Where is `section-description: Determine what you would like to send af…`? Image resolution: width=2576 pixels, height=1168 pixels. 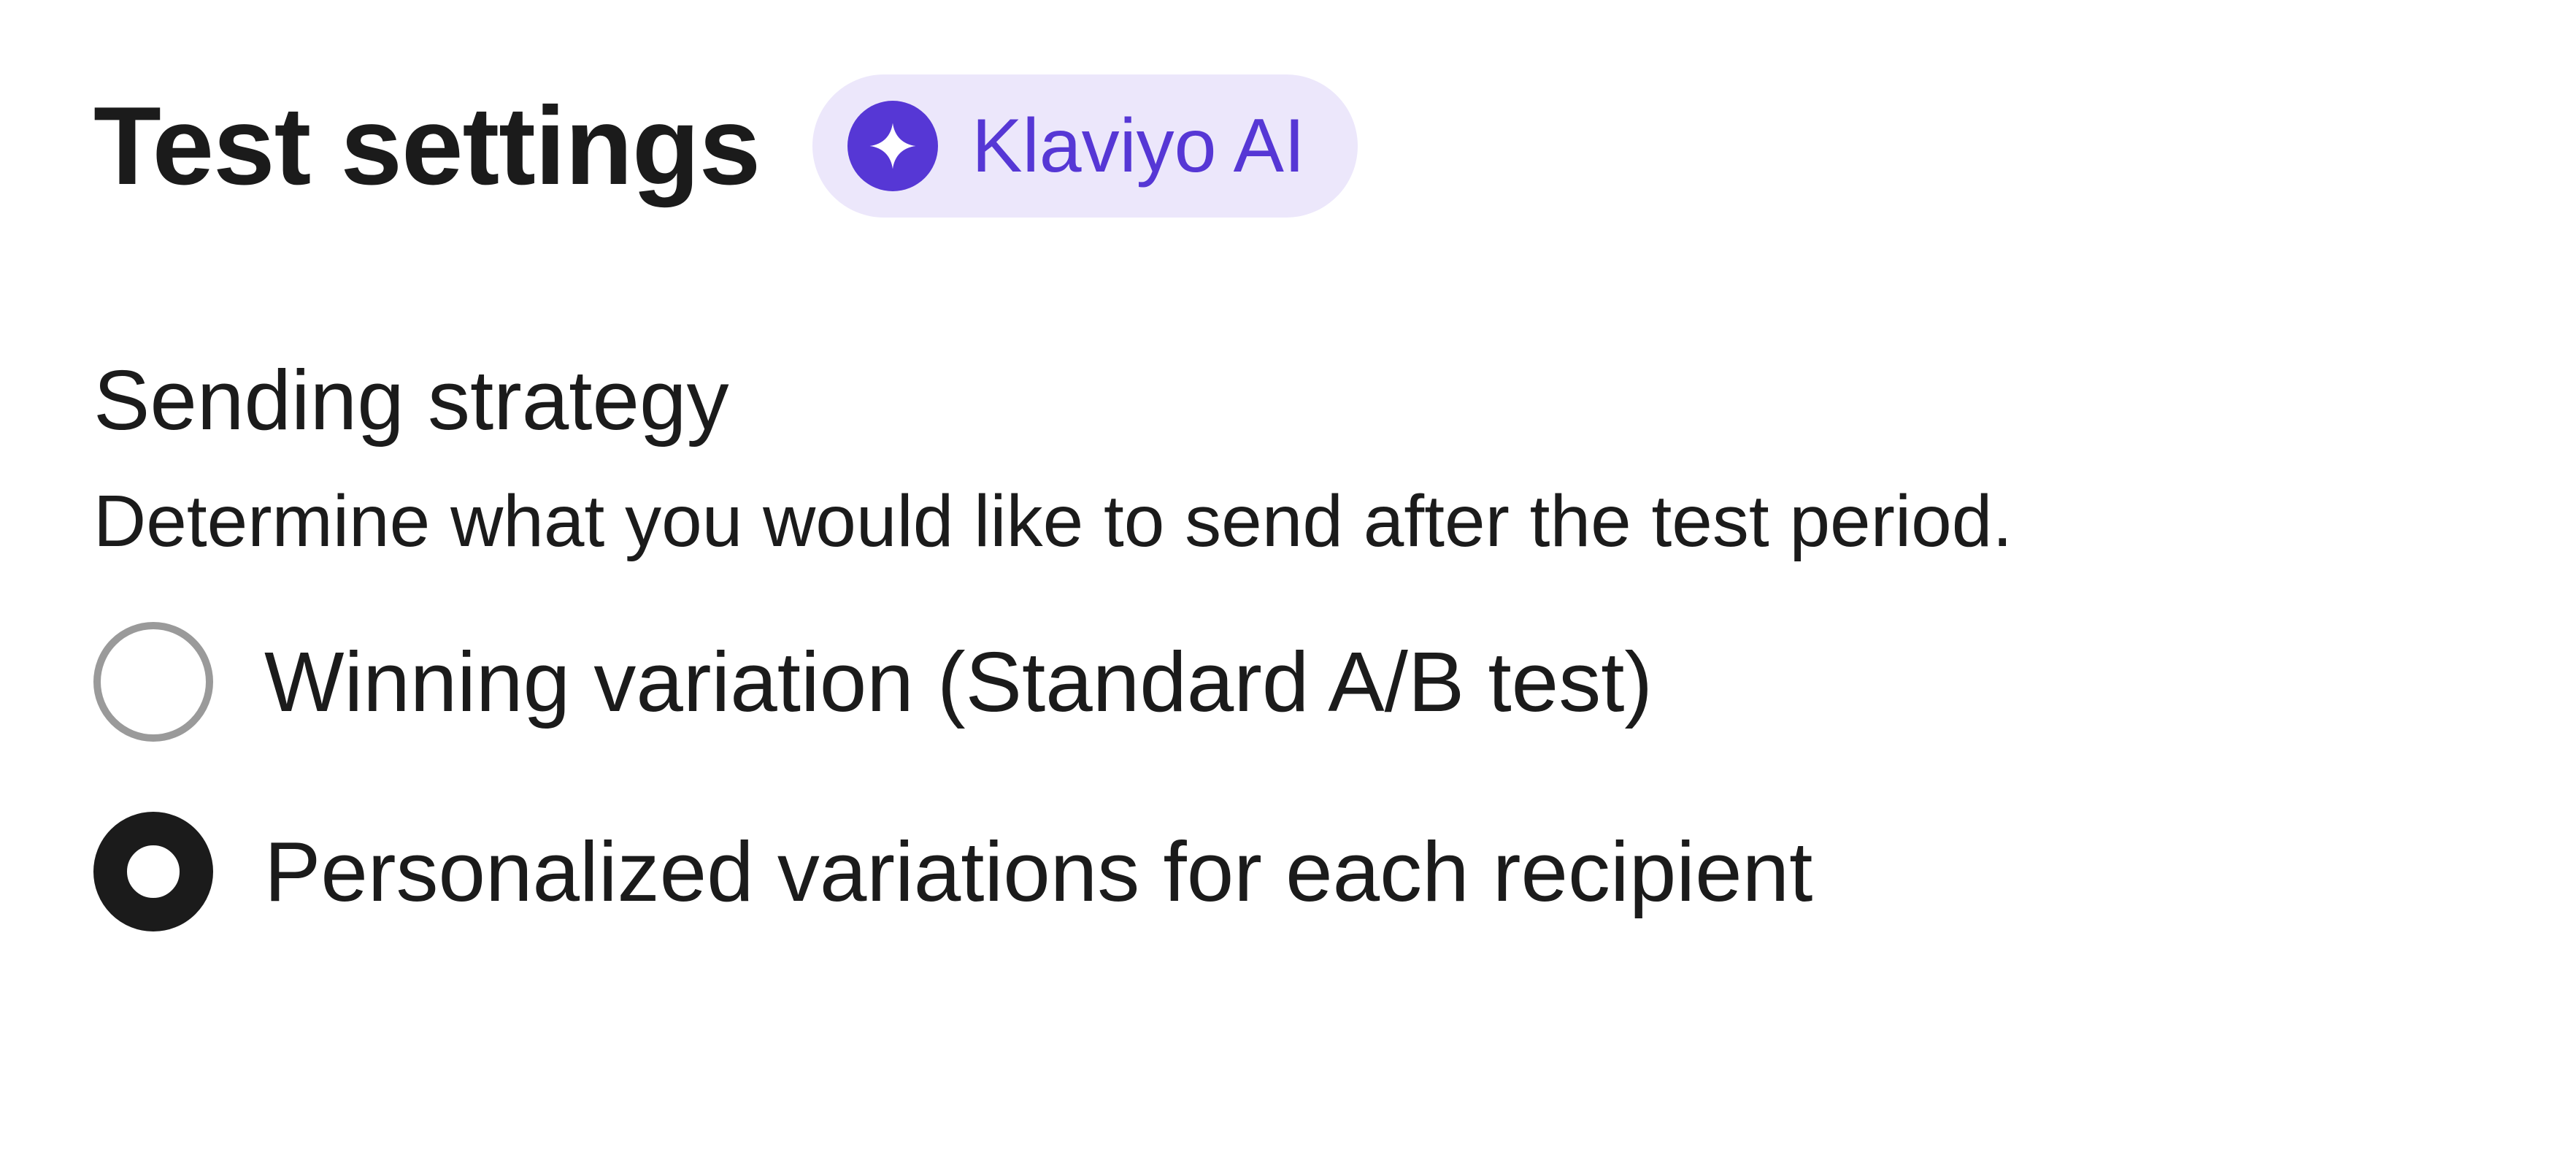
section-description: Determine what you would like to send af… is located at coordinates (1053, 521).